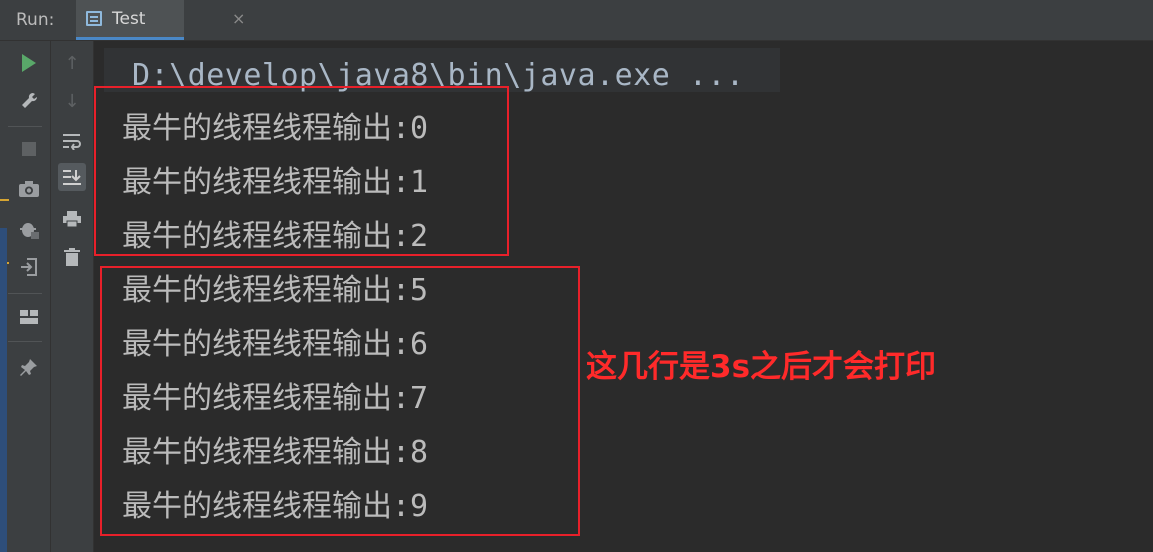 The image size is (1153, 552). What do you see at coordinates (238, 18) in the screenshot?
I see `close-icon: ×` at bounding box center [238, 18].